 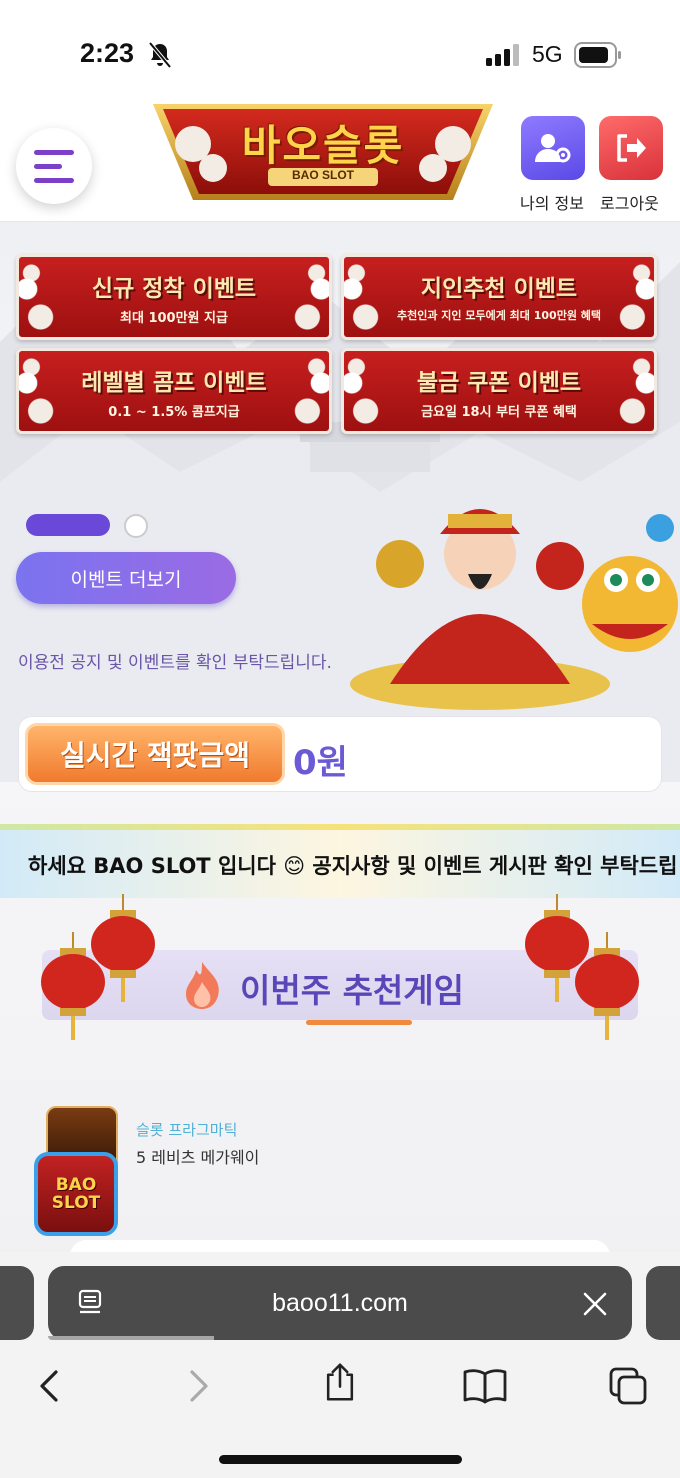 I want to click on user-settings-icon, so click(x=553, y=148).